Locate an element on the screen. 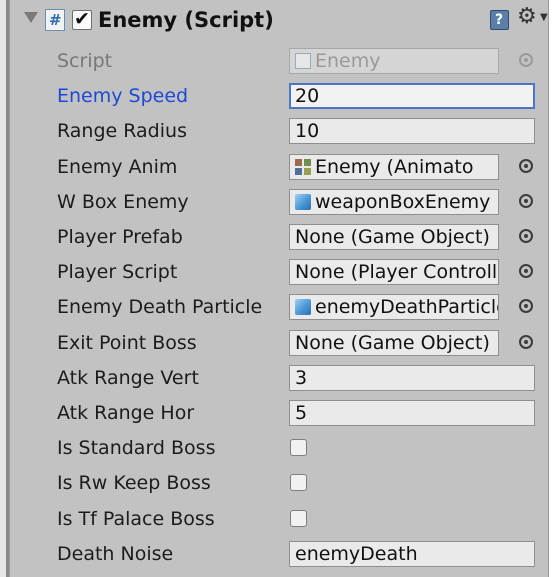 The height and width of the screenshot is (577, 560). help-book-icon is located at coordinates (499, 20).